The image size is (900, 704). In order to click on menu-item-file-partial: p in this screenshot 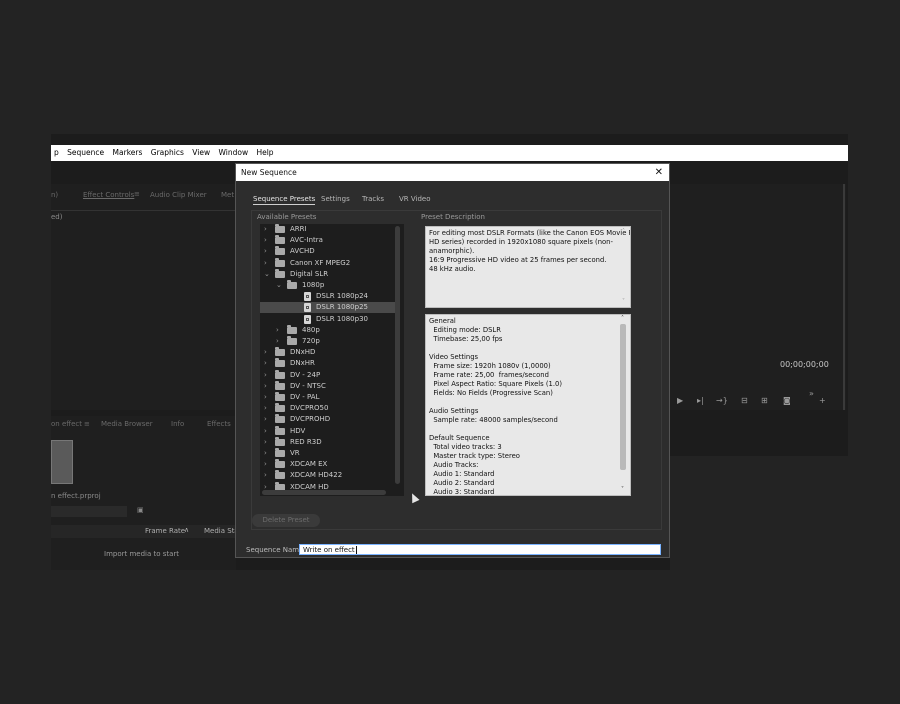, I will do `click(56, 153)`.